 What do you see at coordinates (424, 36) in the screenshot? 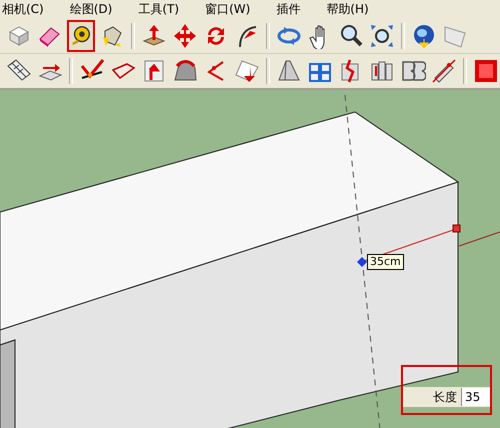
I see `globe-icon` at bounding box center [424, 36].